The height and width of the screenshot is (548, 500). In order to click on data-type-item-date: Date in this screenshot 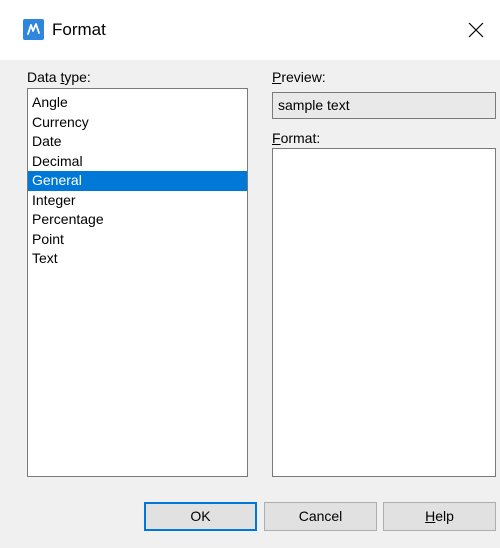, I will do `click(137, 142)`.